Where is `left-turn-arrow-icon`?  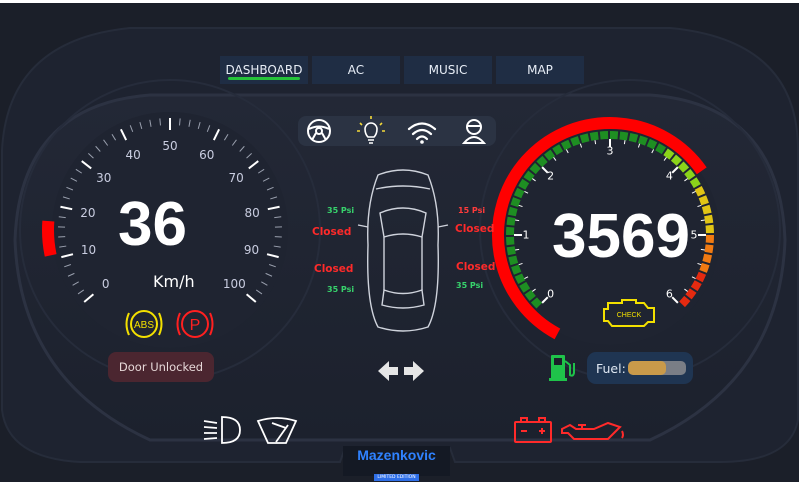 left-turn-arrow-icon is located at coordinates (388, 371).